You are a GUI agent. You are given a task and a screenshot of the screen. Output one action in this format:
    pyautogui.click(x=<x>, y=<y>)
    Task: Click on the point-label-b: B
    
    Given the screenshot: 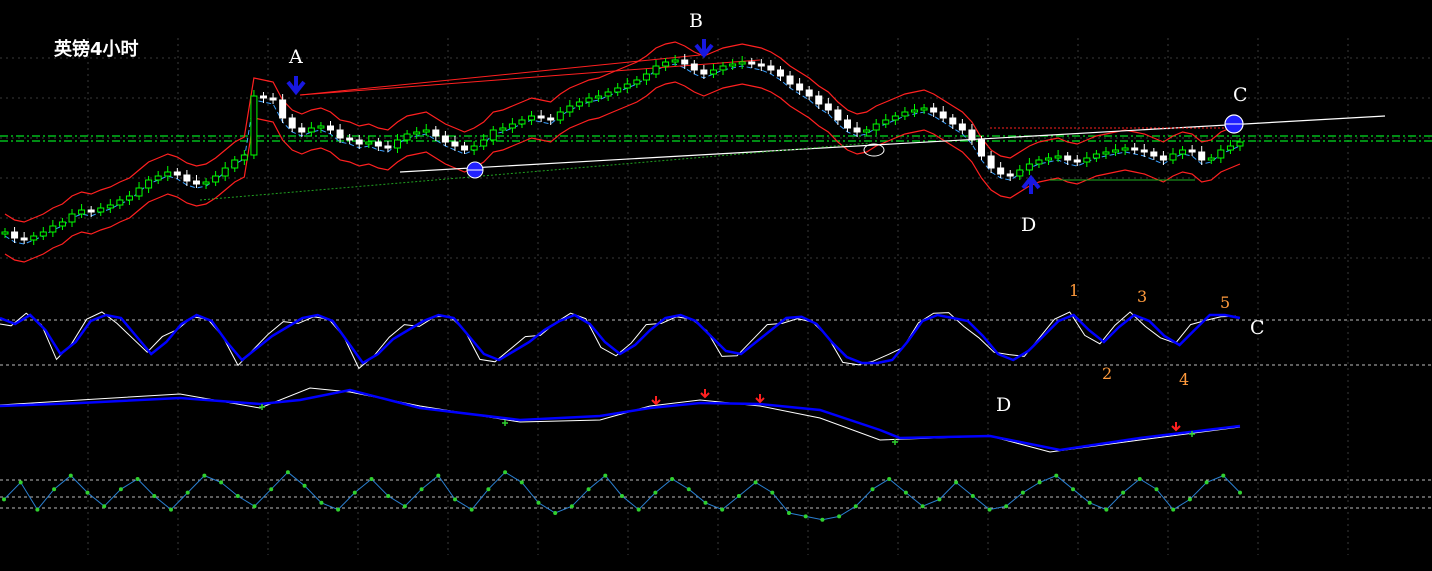 What is the action you would take?
    pyautogui.click(x=696, y=21)
    